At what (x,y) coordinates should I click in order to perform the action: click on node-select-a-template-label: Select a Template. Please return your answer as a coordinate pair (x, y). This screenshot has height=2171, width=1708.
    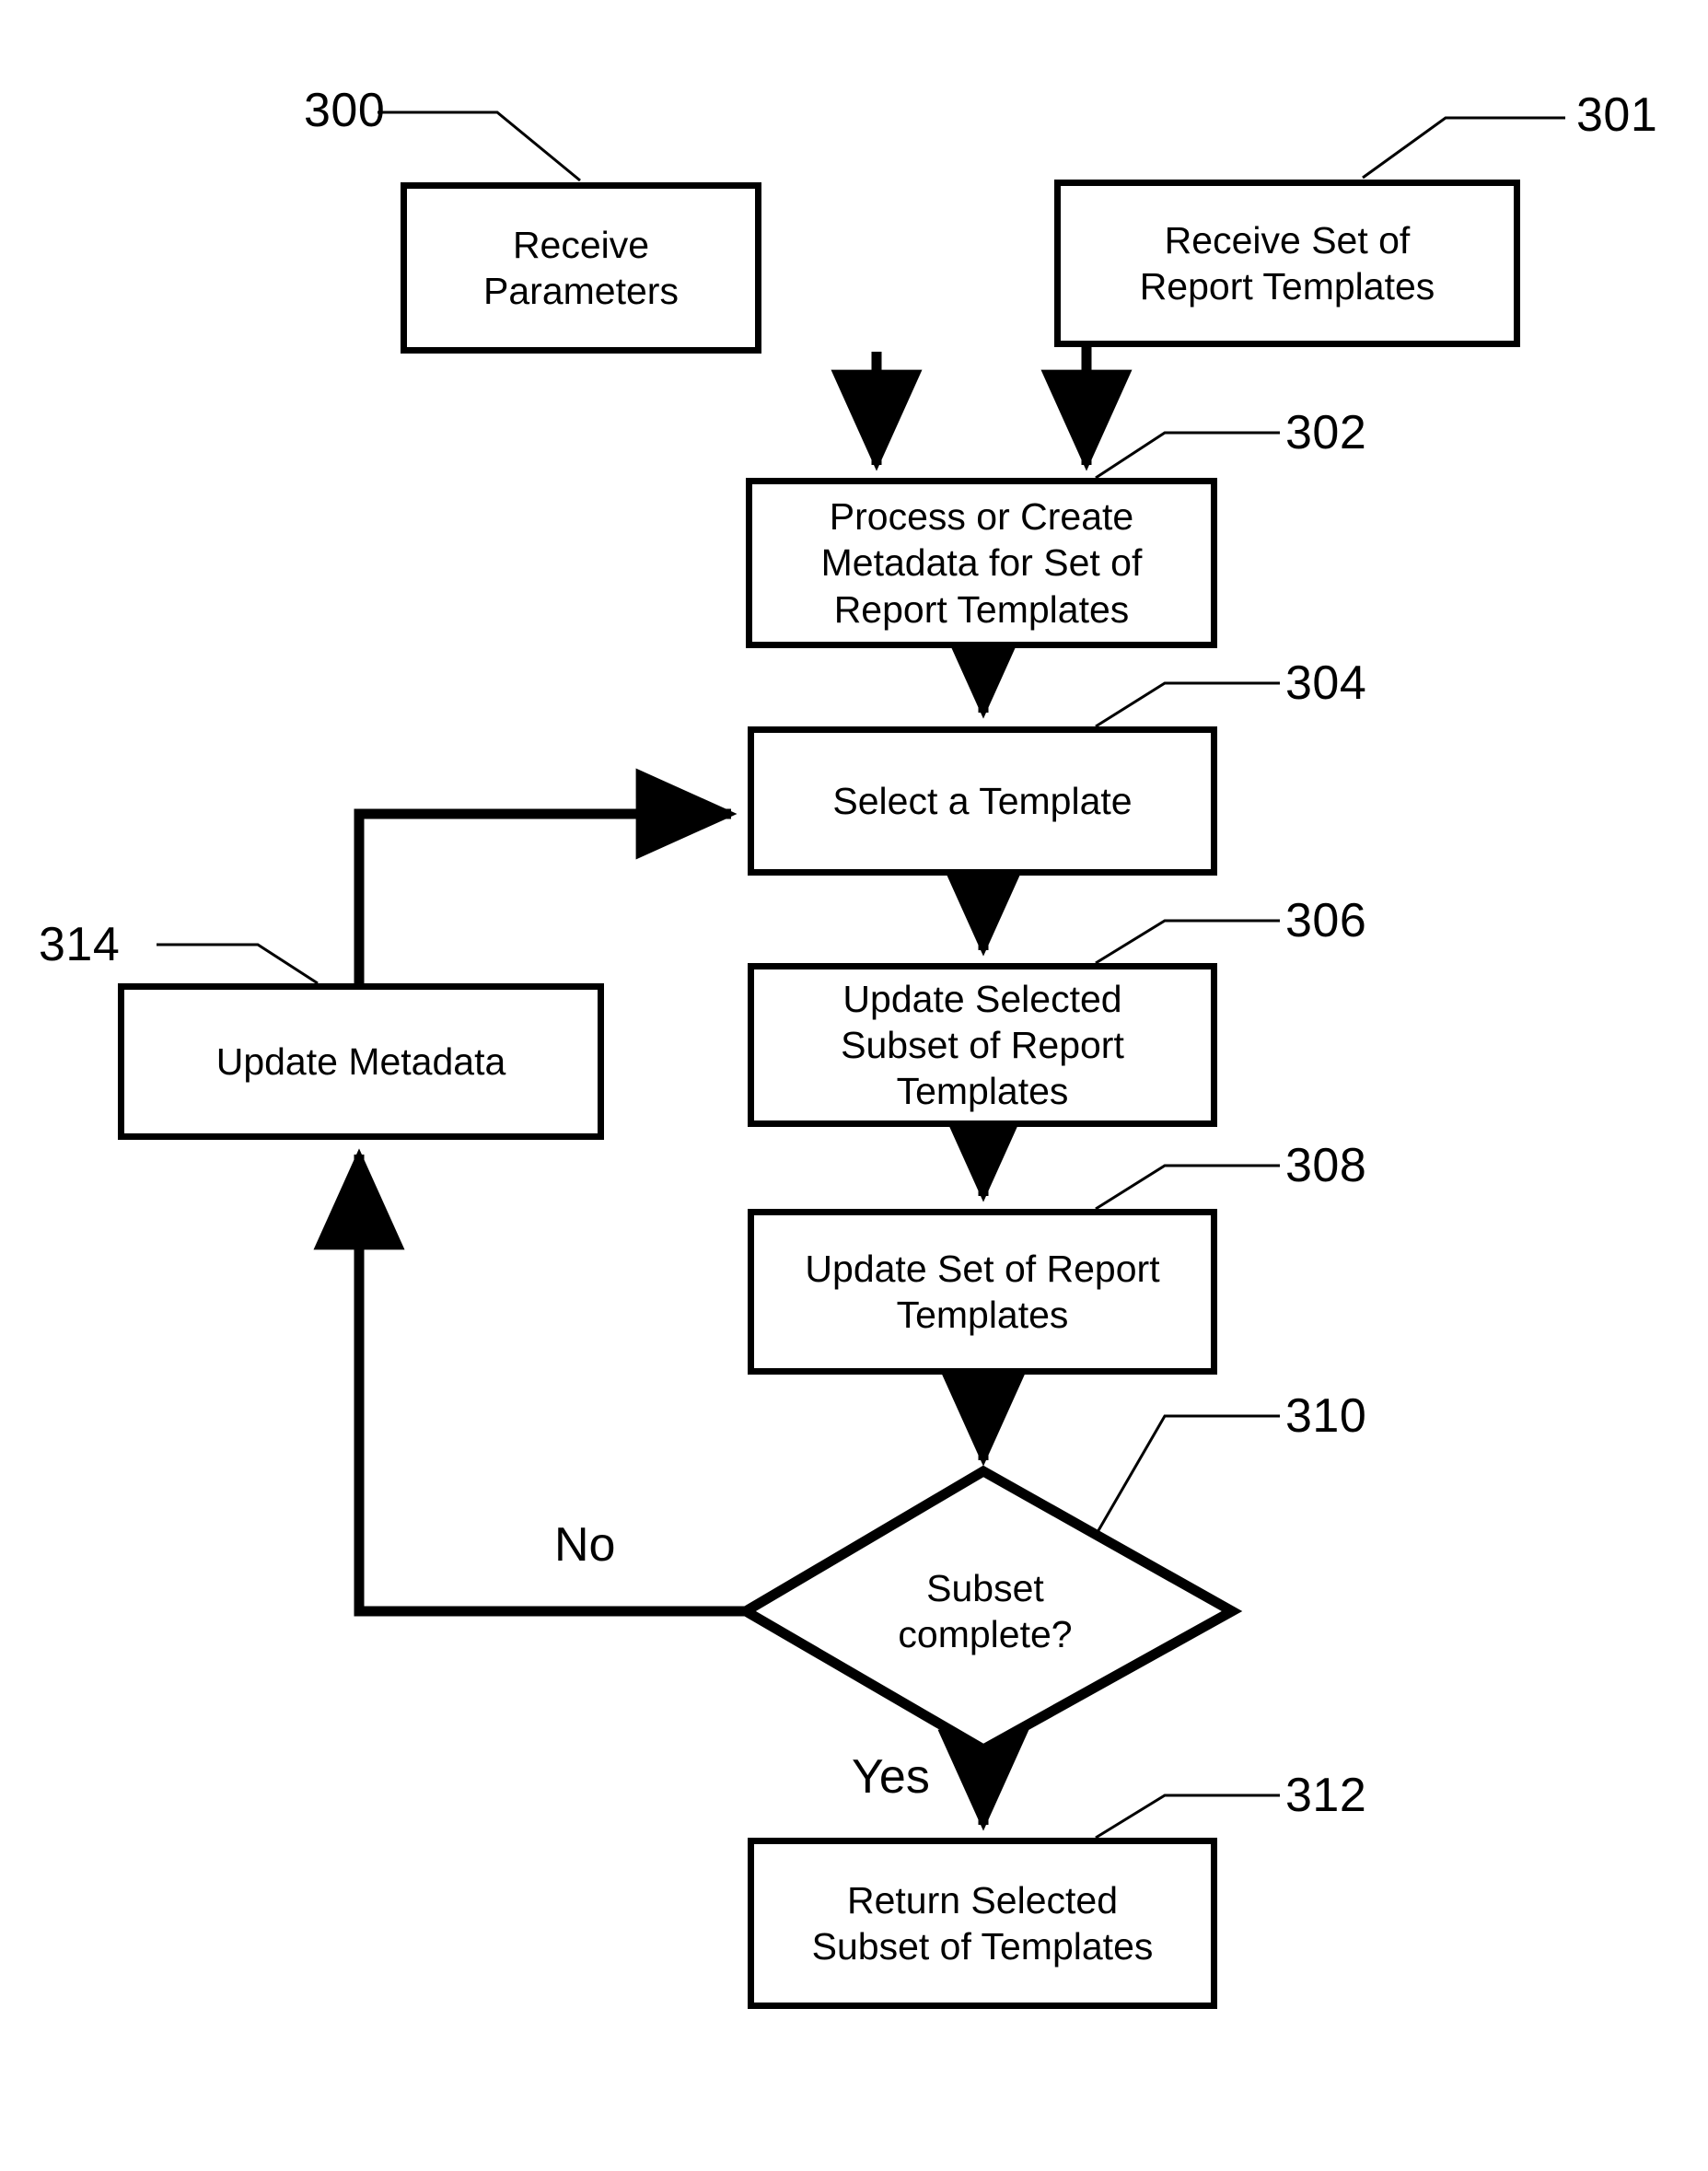
    Looking at the image, I should click on (983, 800).